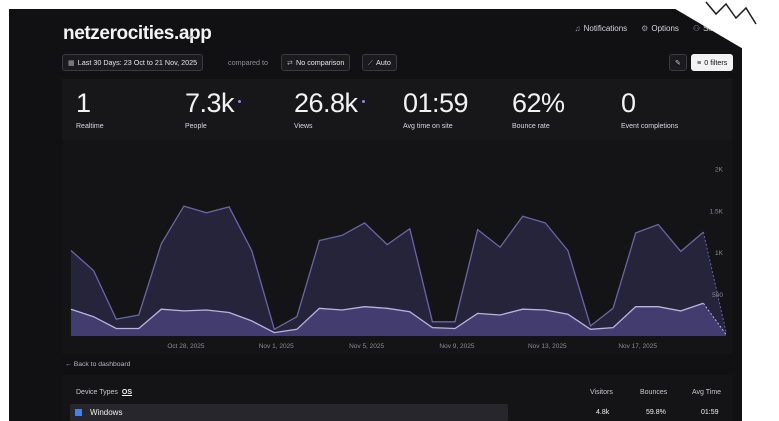  What do you see at coordinates (531, 126) in the screenshot?
I see `stat-label: Bounce rate` at bounding box center [531, 126].